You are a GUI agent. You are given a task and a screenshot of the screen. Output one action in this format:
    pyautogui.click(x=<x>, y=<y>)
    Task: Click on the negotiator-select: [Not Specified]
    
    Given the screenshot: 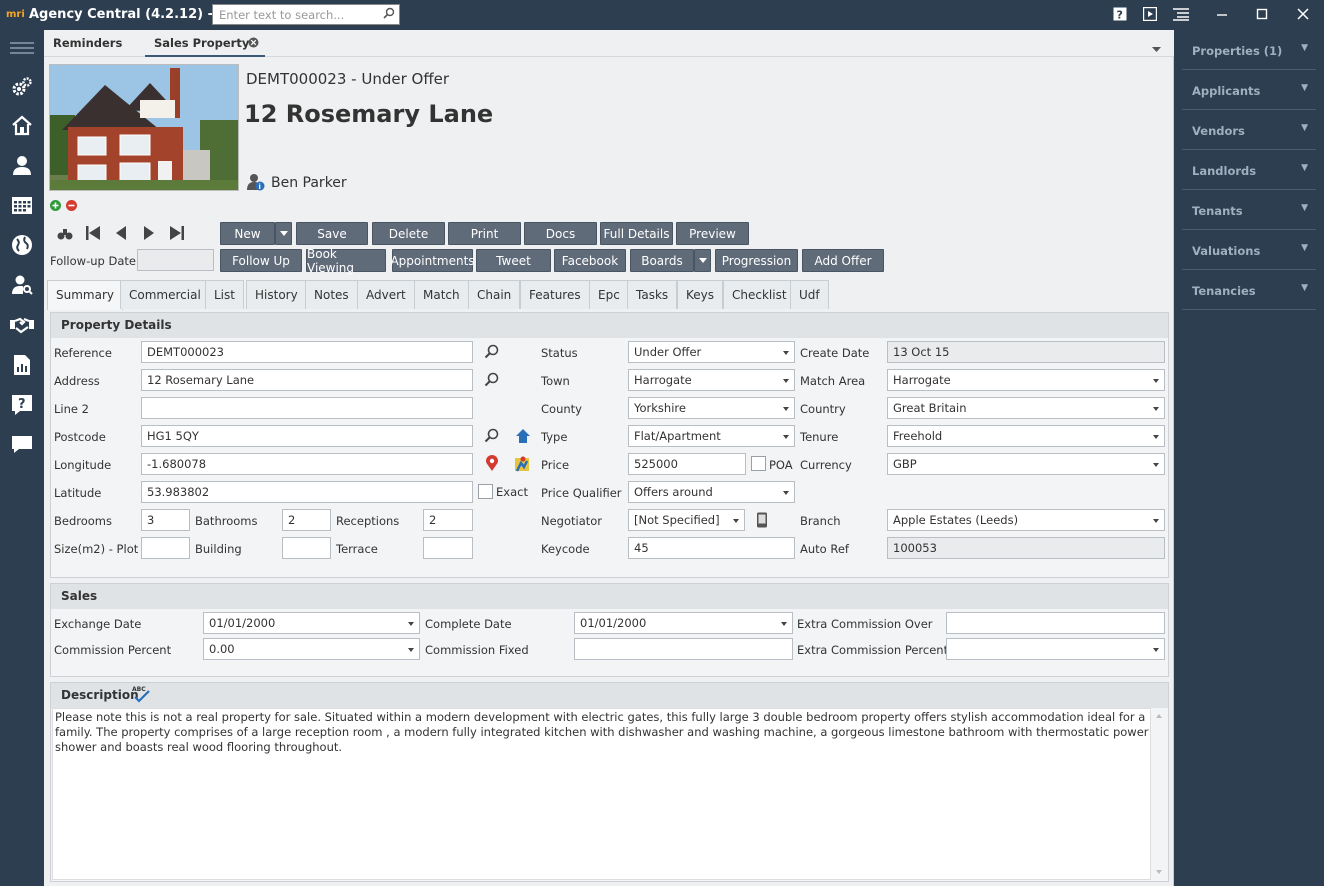 What is the action you would take?
    pyautogui.click(x=686, y=520)
    